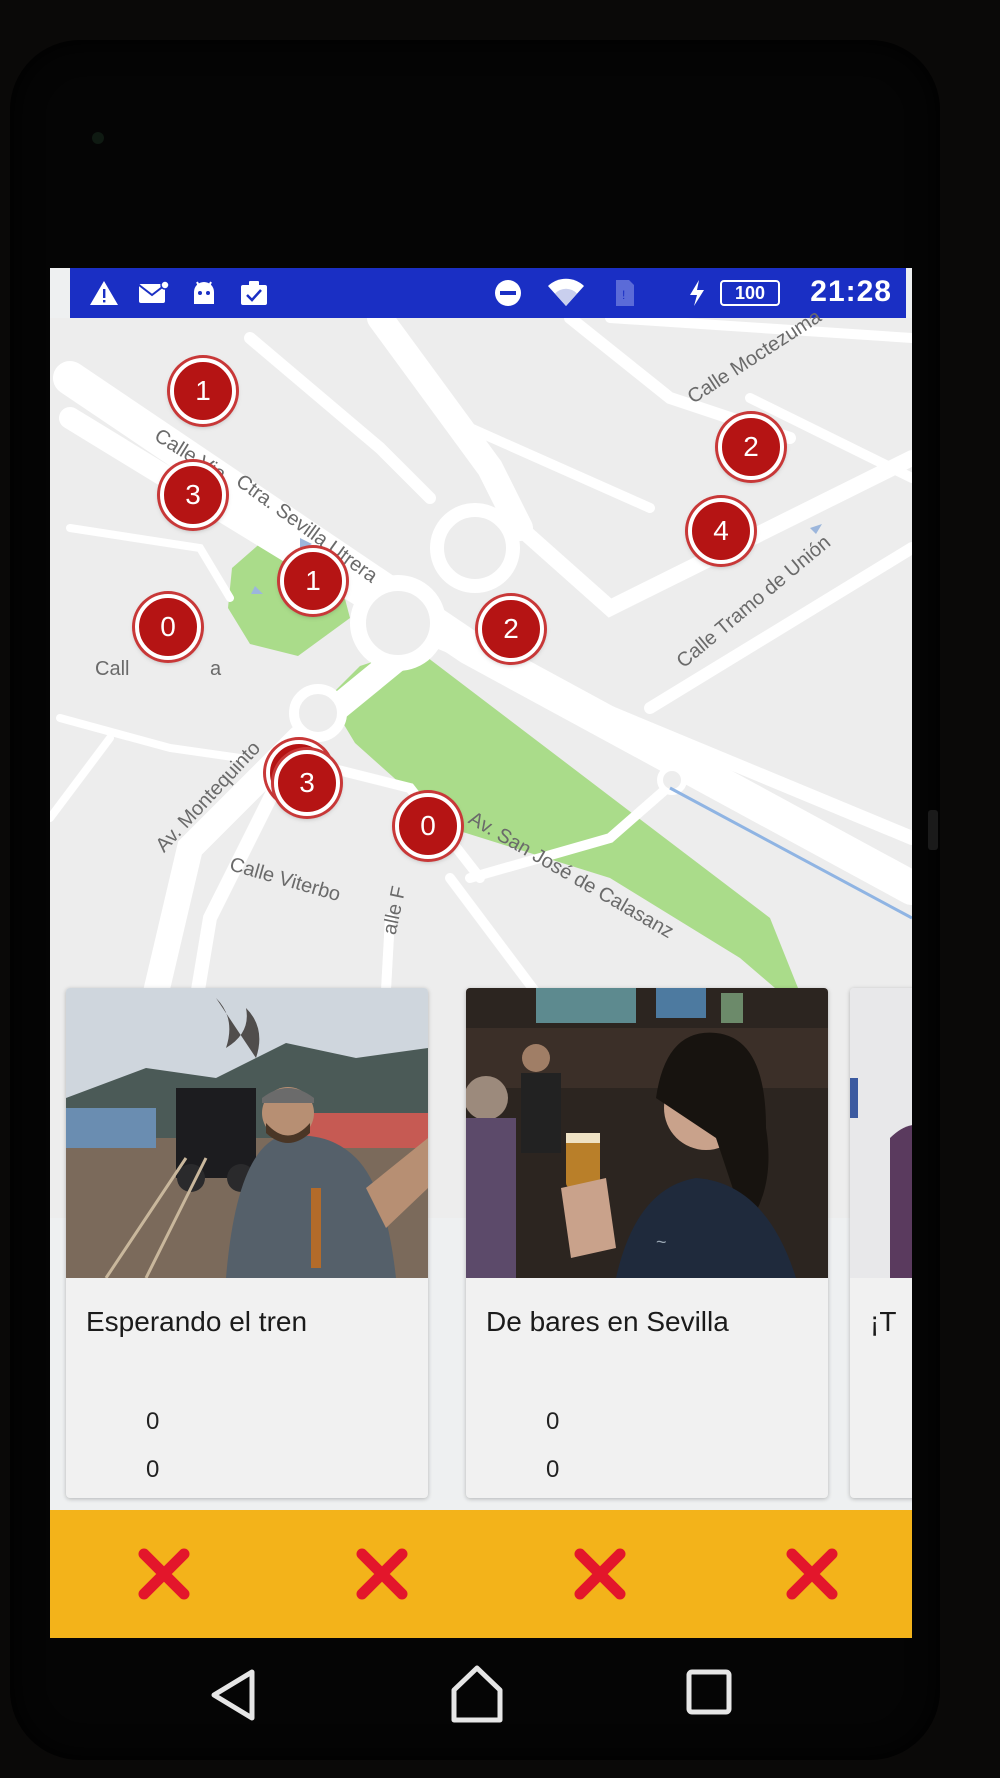  Describe the element at coordinates (647, 1133) in the screenshot. I see `card-photo-bar: ~` at that location.